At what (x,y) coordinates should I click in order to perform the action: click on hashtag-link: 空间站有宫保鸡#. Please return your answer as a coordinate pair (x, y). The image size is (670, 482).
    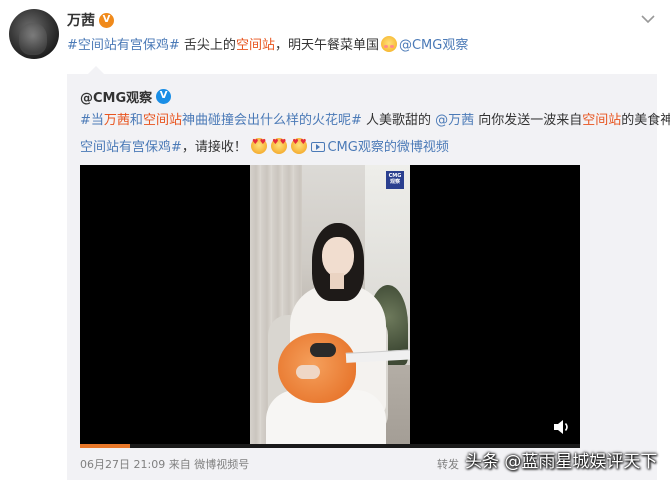
    Looking at the image, I should click on (131, 147).